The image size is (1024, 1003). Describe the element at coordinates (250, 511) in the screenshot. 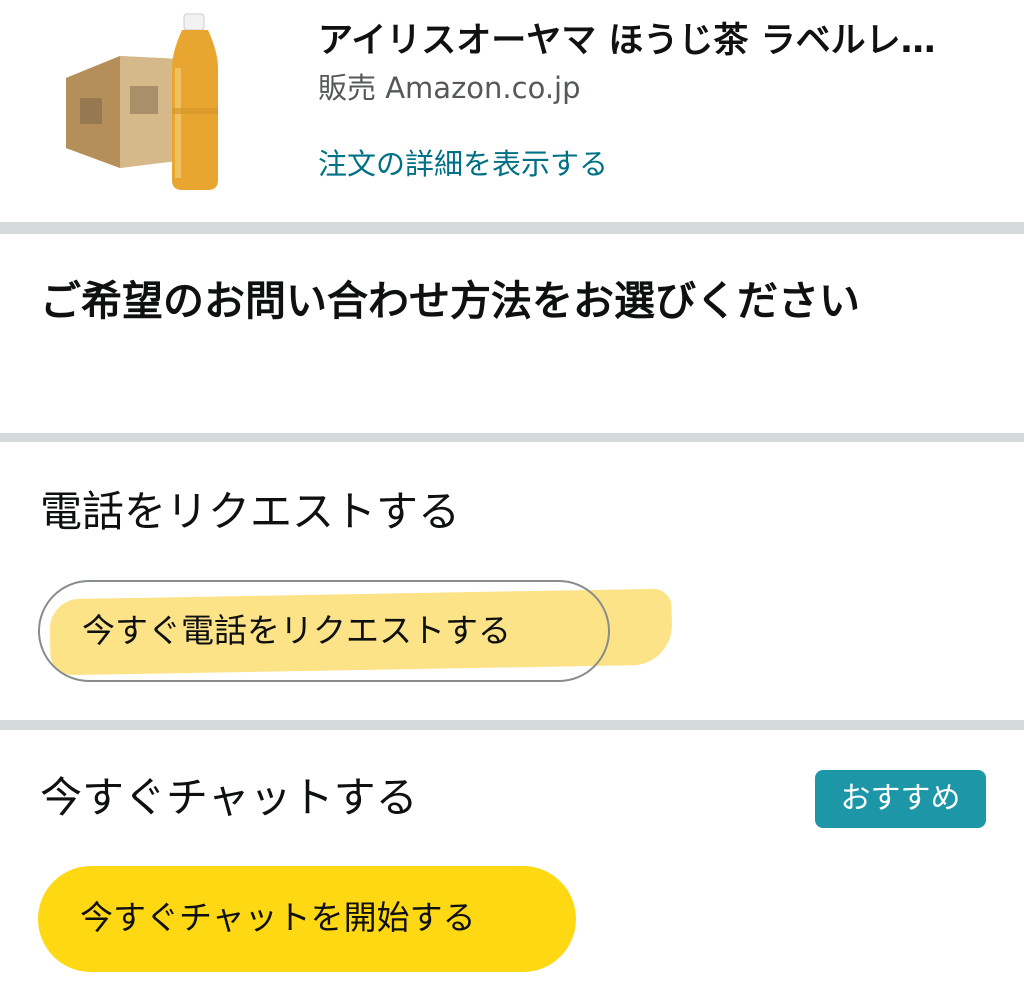

I see `phone-section-title: 電話をリクエストする` at that location.